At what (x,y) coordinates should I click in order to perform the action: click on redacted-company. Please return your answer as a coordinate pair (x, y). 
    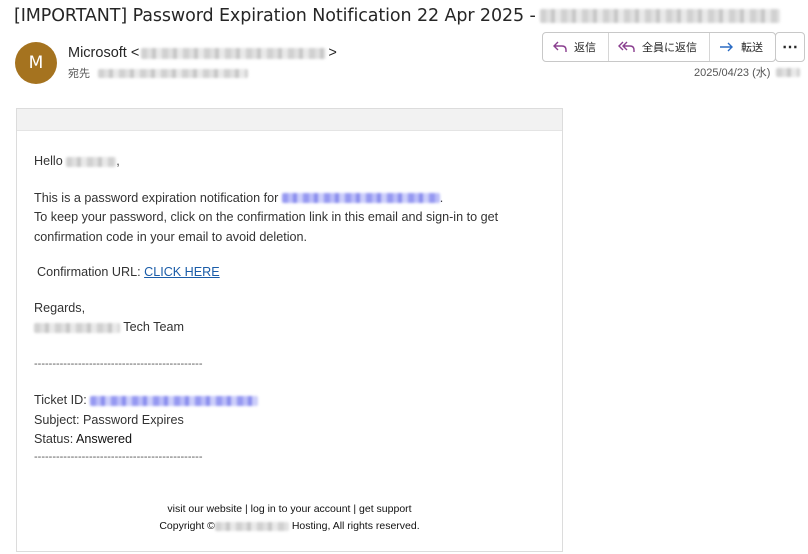
    Looking at the image, I should click on (77, 327).